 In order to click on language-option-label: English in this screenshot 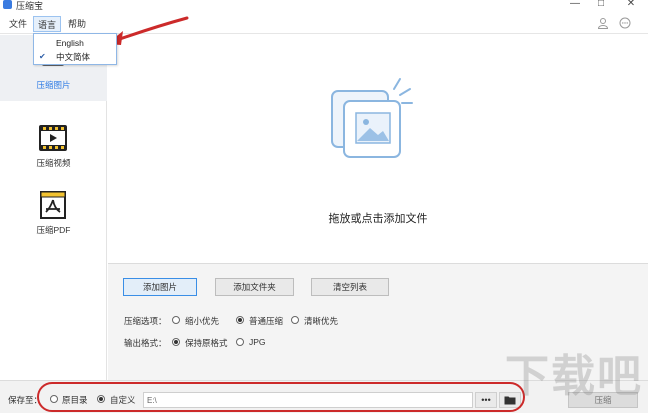, I will do `click(70, 43)`.